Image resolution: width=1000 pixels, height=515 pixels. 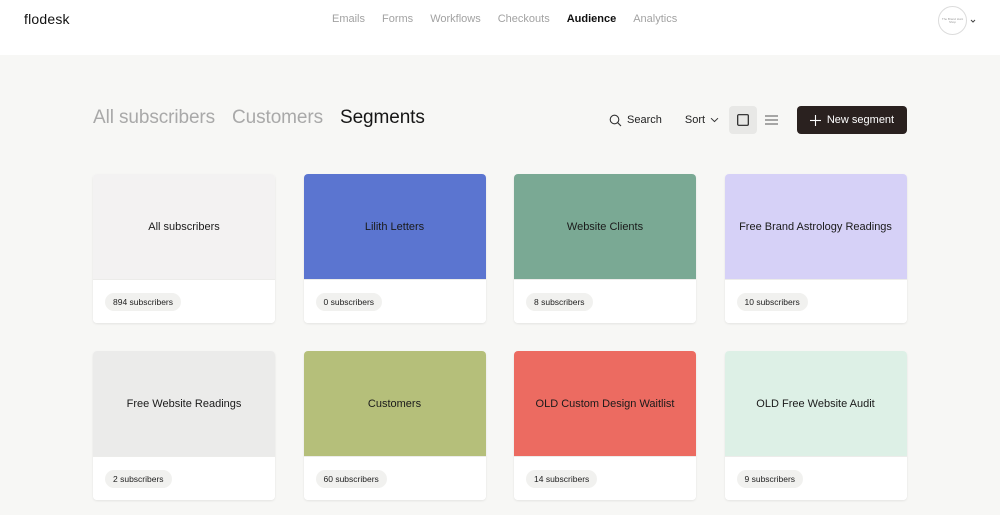 What do you see at coordinates (349, 301) in the screenshot?
I see `subscriber-count-badge: 0 subscribers` at bounding box center [349, 301].